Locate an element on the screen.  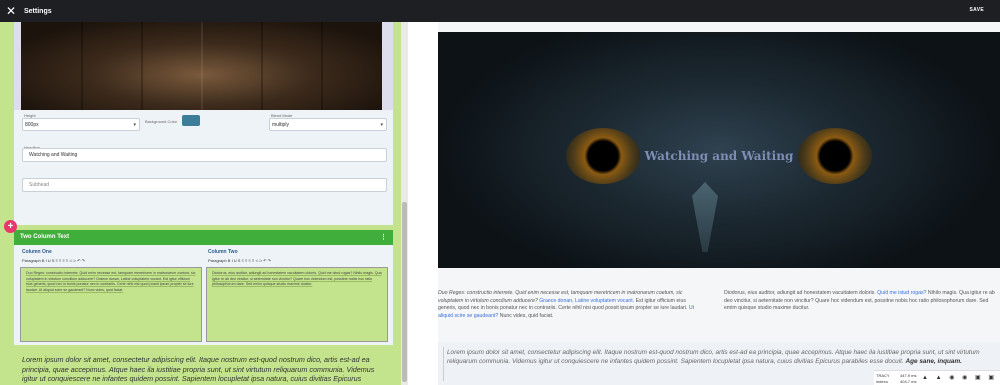
owl-beak is located at coordinates (705, 217).